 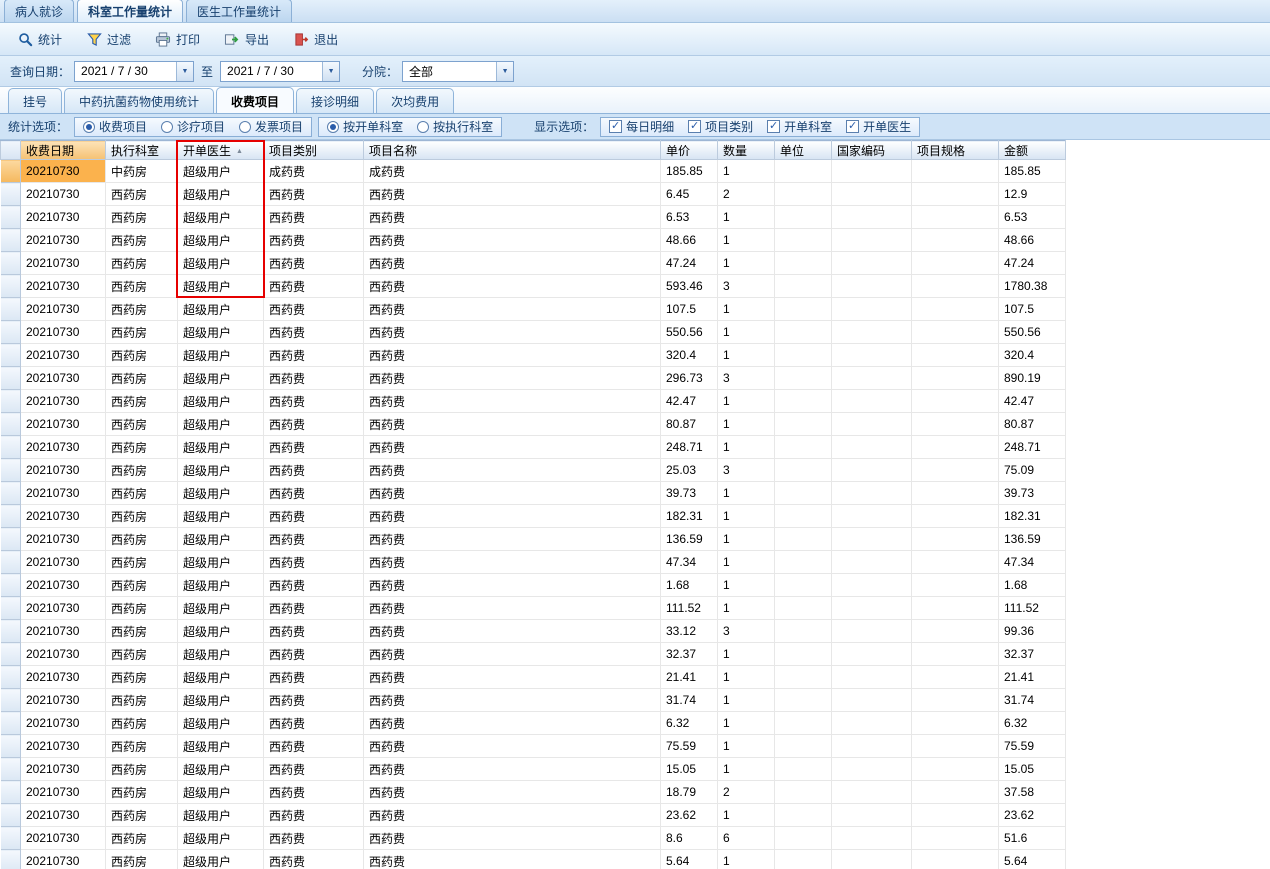 What do you see at coordinates (533, 792) in the screenshot?
I see `table-row: 20210730 西药房 超级用户 西药费 西药费 18.79 2 37.58` at bounding box center [533, 792].